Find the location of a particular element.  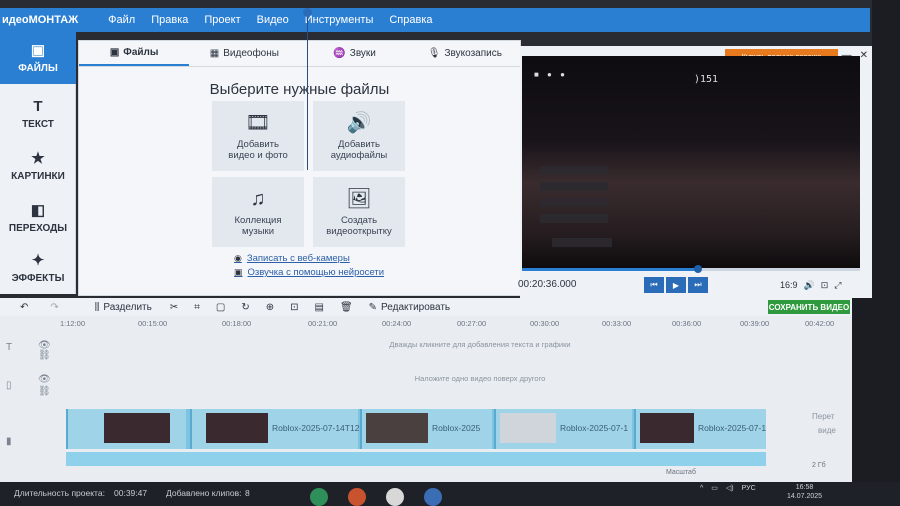

menu-project: Проект is located at coordinates (222, 20).